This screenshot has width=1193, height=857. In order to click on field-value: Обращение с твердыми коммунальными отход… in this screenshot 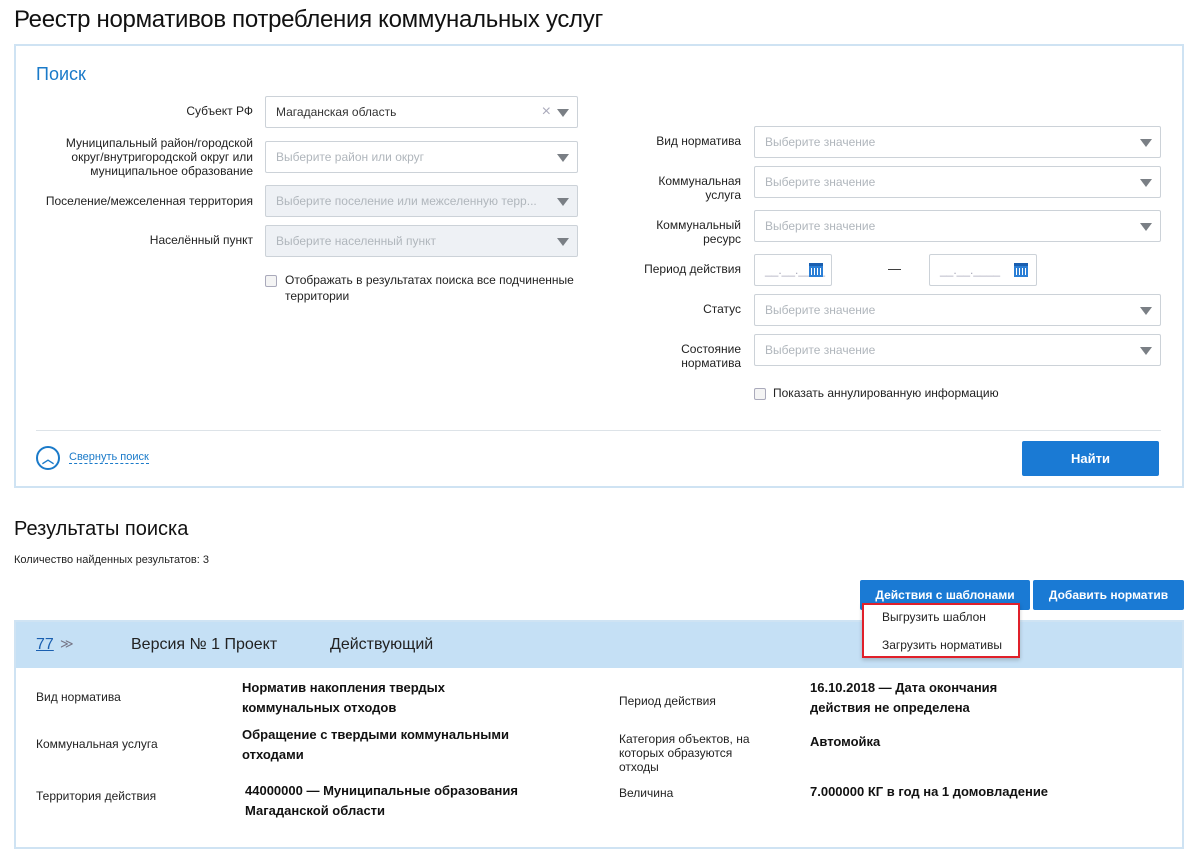, I will do `click(375, 744)`.